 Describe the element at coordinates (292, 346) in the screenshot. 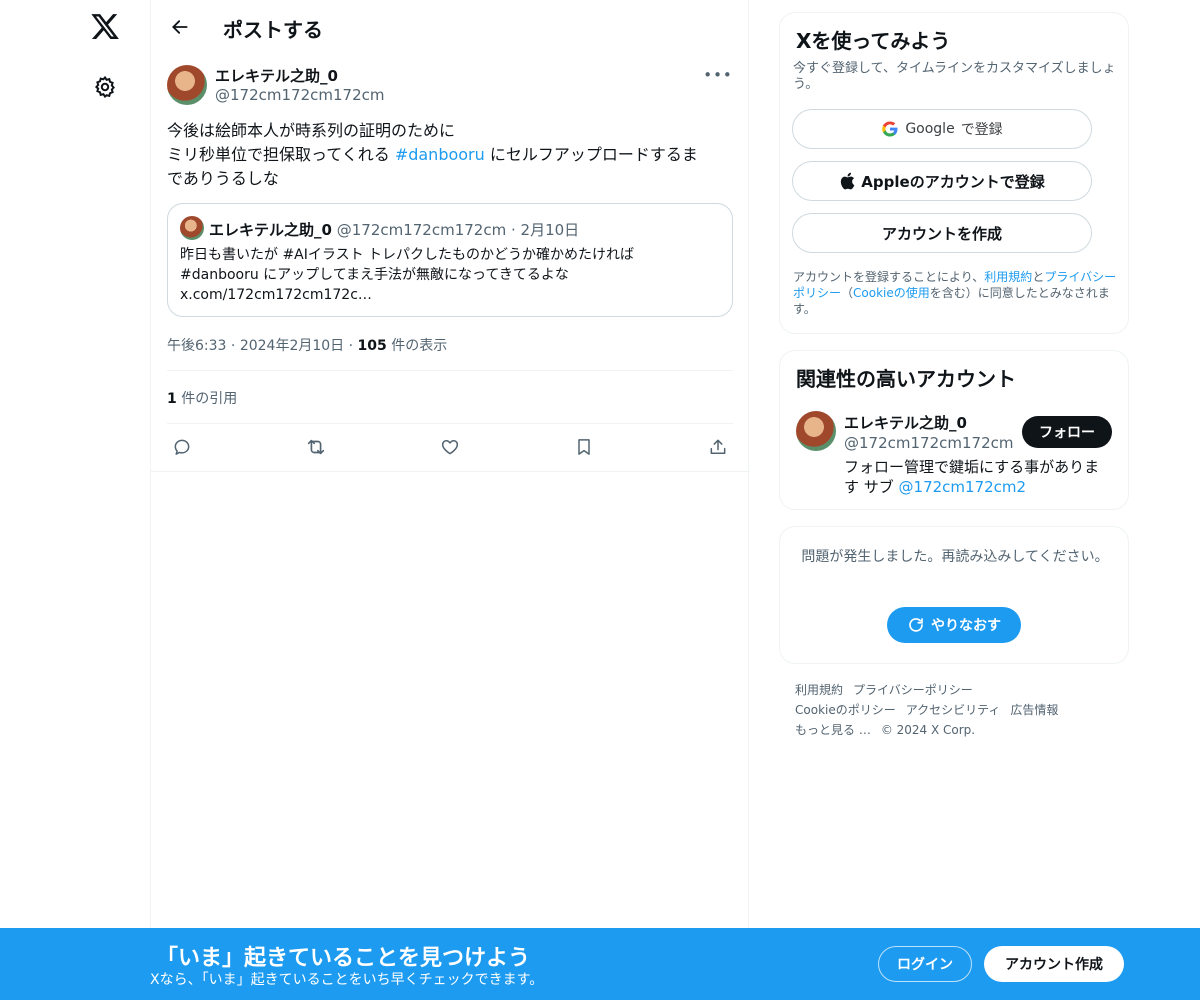

I see `post-date: 2024年2月10日` at that location.